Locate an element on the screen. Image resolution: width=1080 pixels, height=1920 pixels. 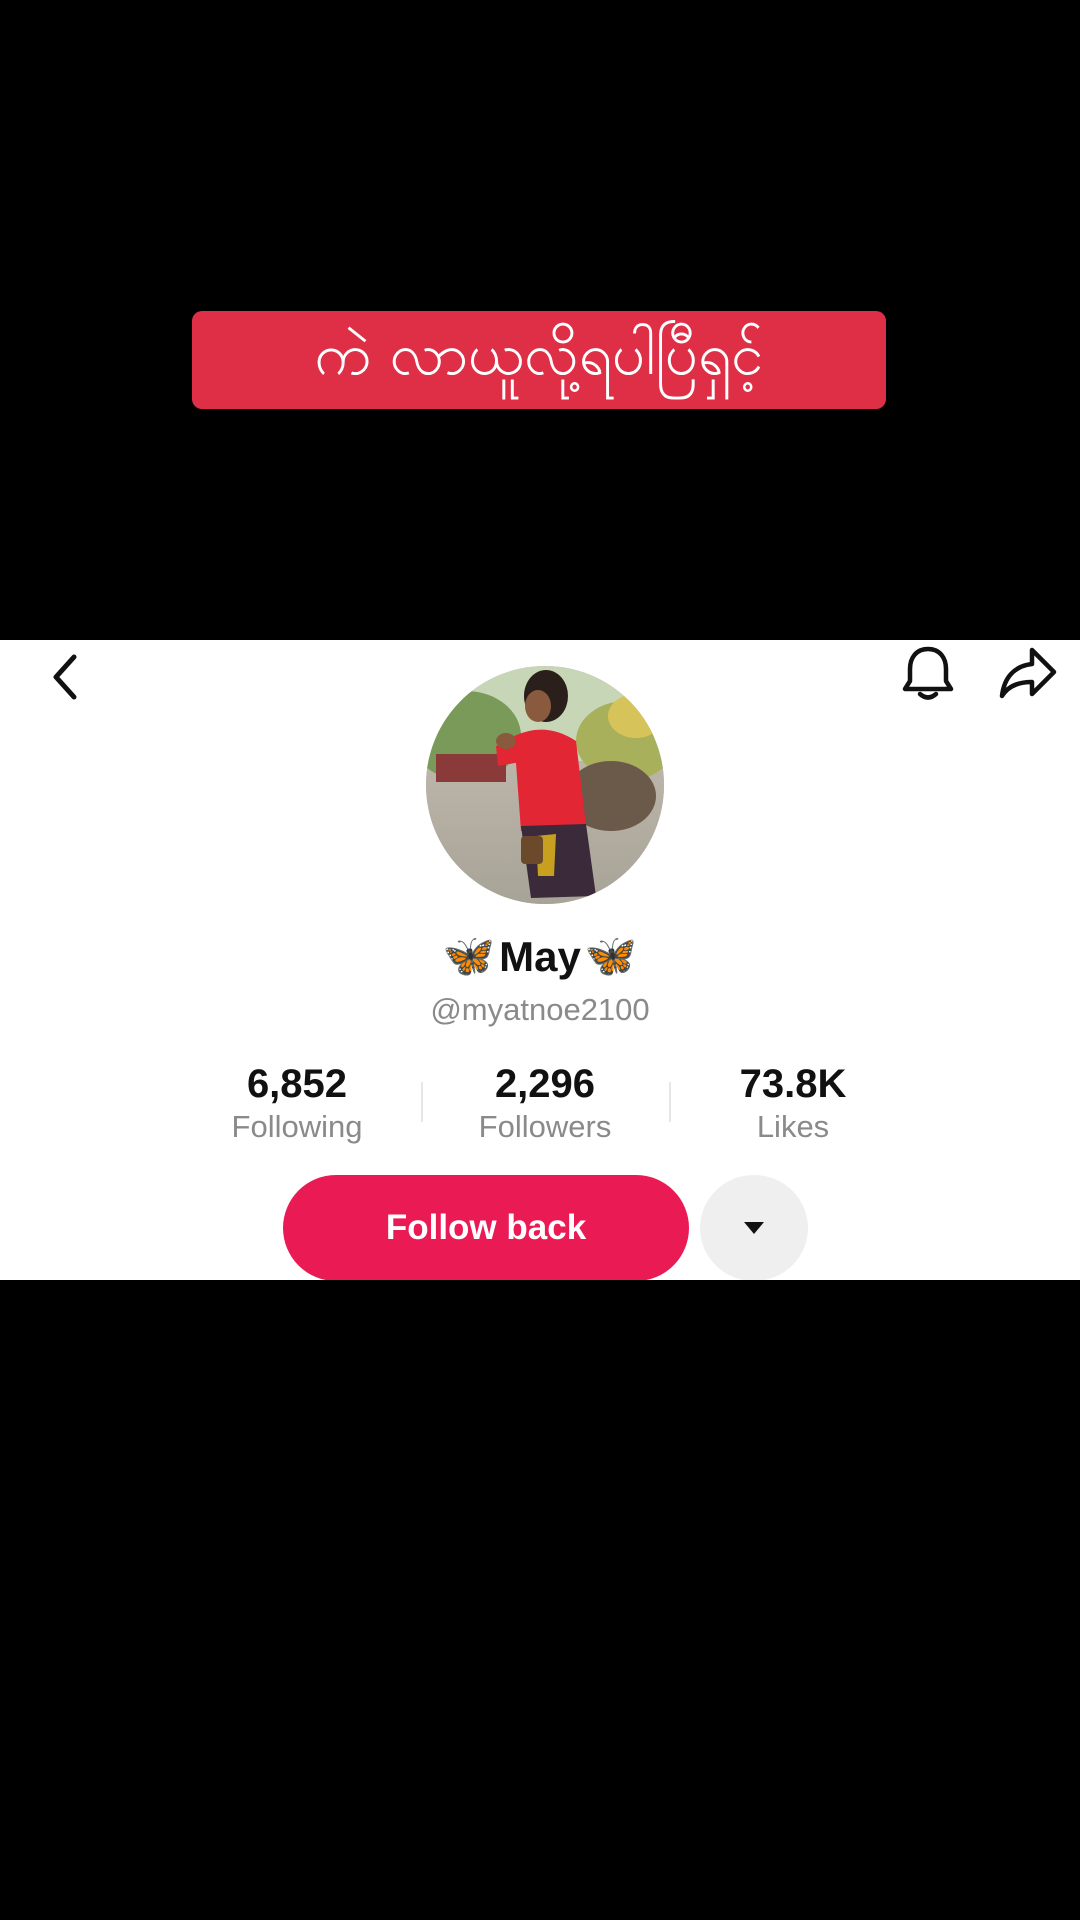
likes-count: 73.8K is located at coordinates (793, 1084).